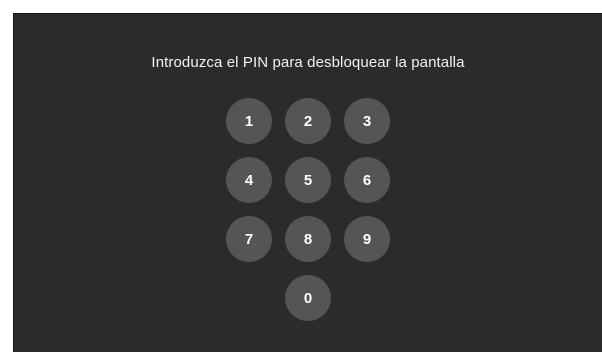 The width and height of the screenshot is (602, 352). I want to click on keypad-key-1: 1, so click(249, 121).